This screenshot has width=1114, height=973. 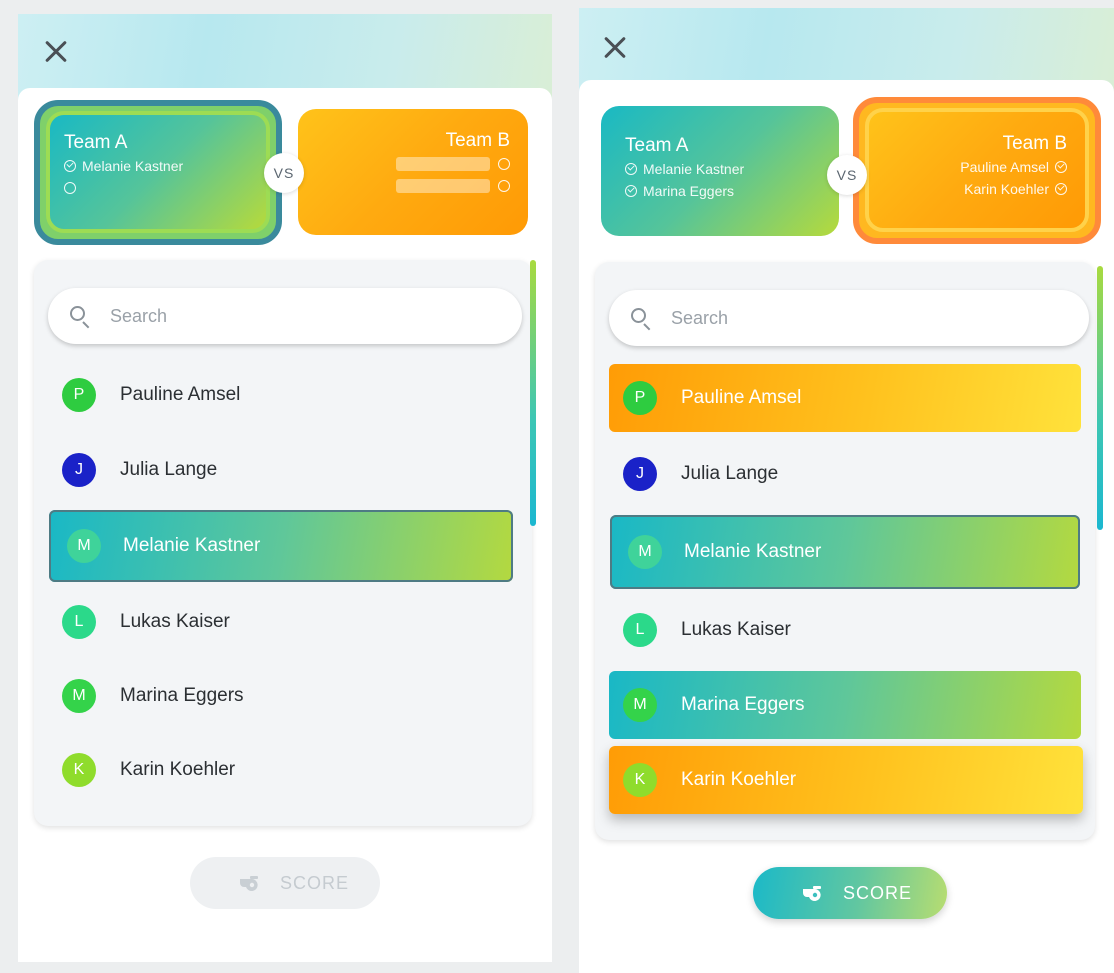 What do you see at coordinates (720, 191) in the screenshot?
I see `team-a-member-2: Marina Eggers` at bounding box center [720, 191].